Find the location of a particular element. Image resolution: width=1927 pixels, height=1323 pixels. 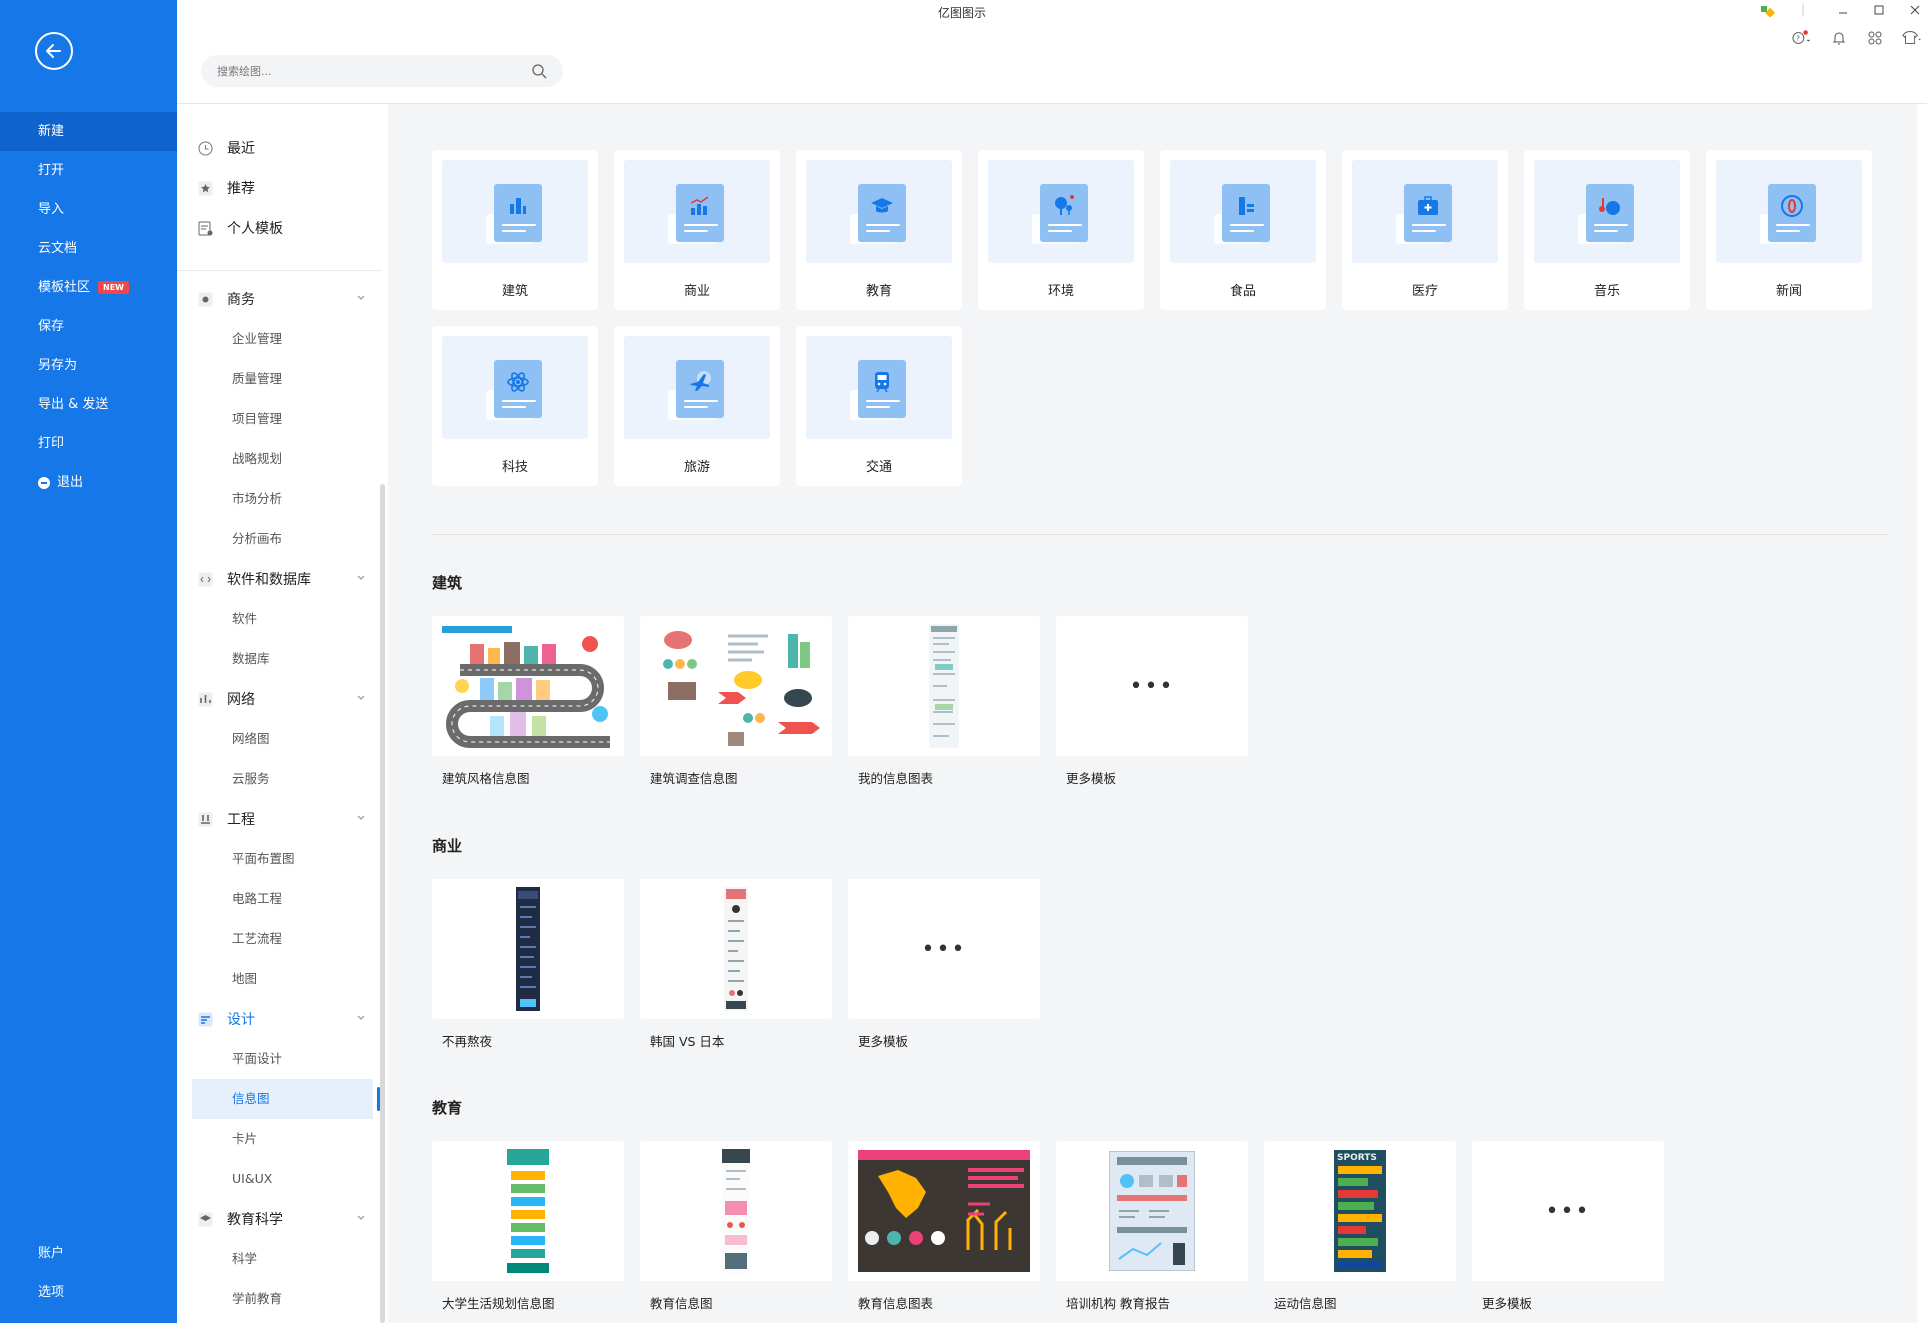

template-card: 大学生活规划信息图 is located at coordinates (528, 1226).